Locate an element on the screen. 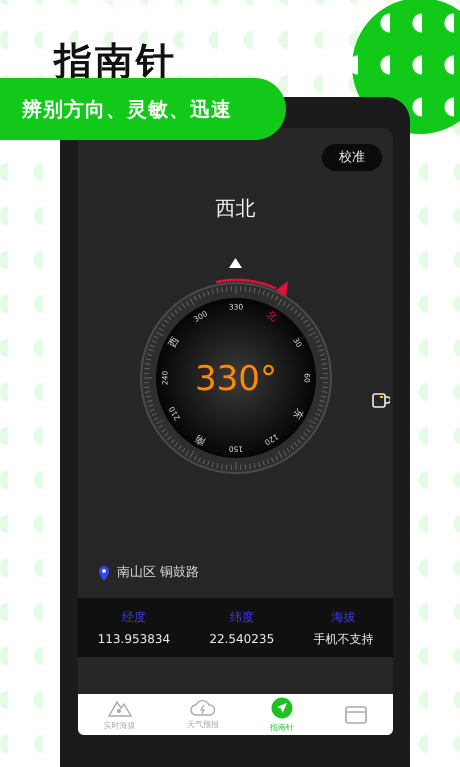  heading-reading: 330° is located at coordinates (235, 379).